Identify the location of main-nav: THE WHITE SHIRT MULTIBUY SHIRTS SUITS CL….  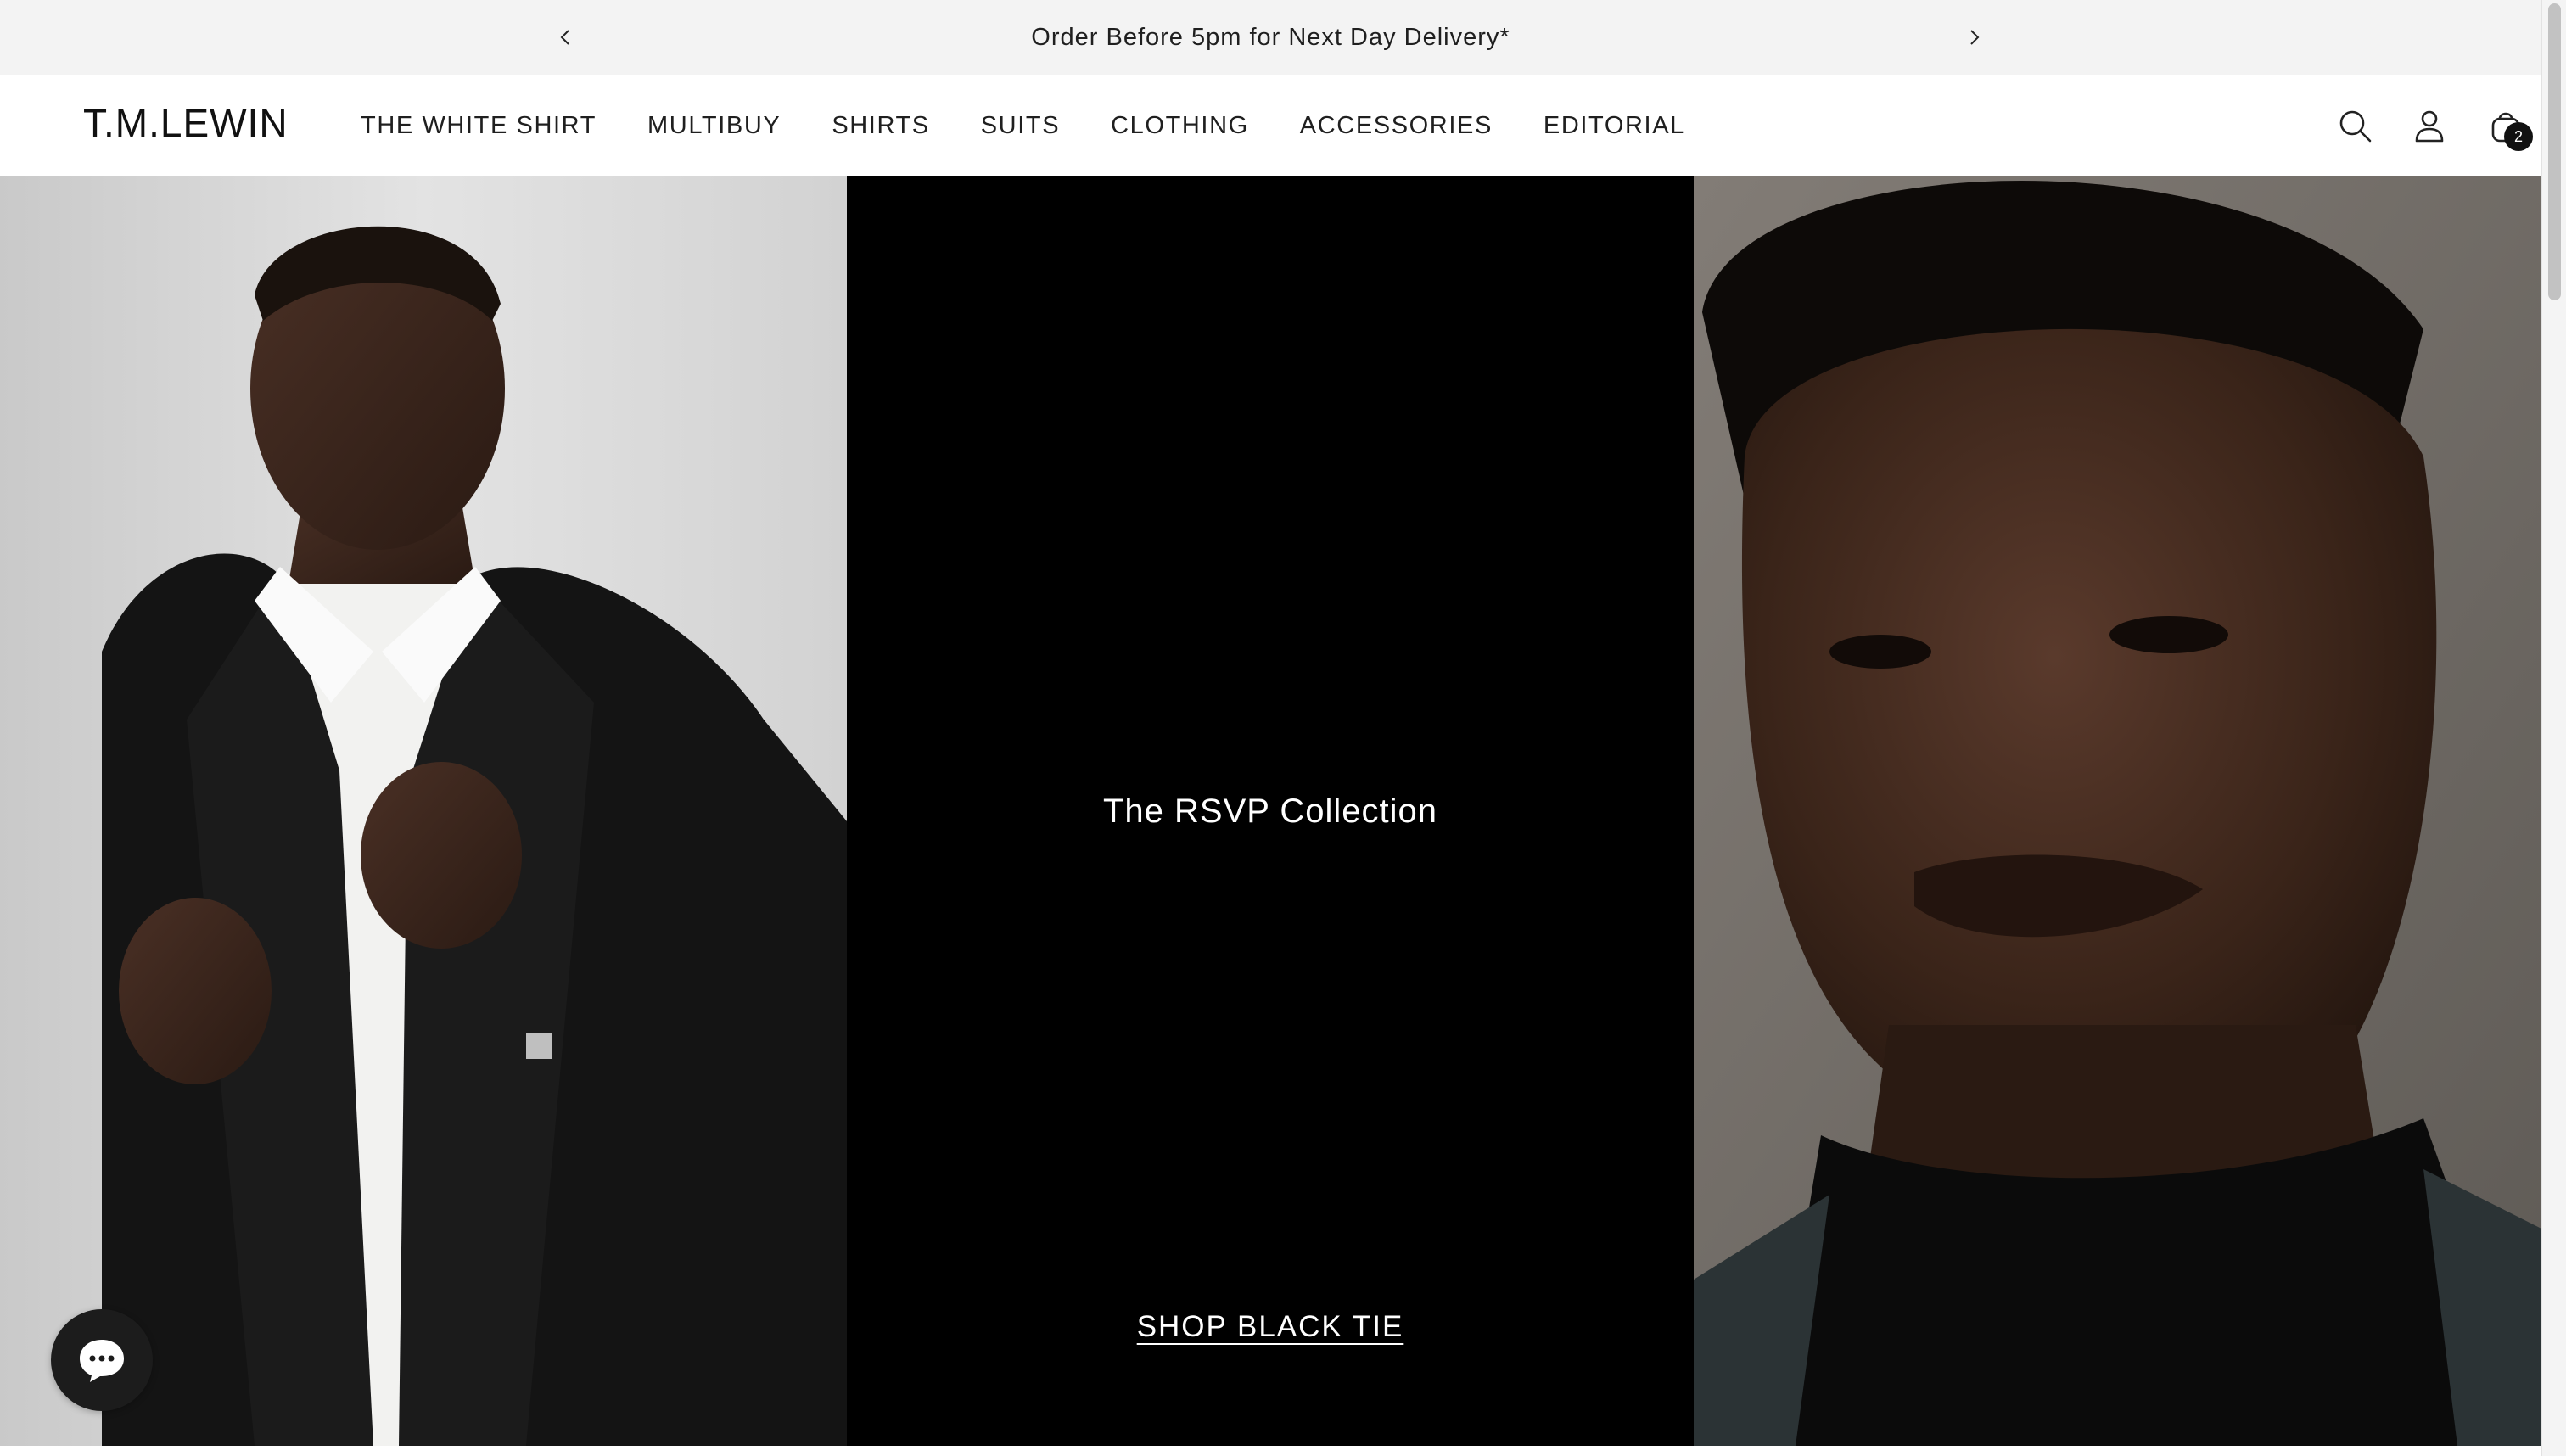
(1048, 125).